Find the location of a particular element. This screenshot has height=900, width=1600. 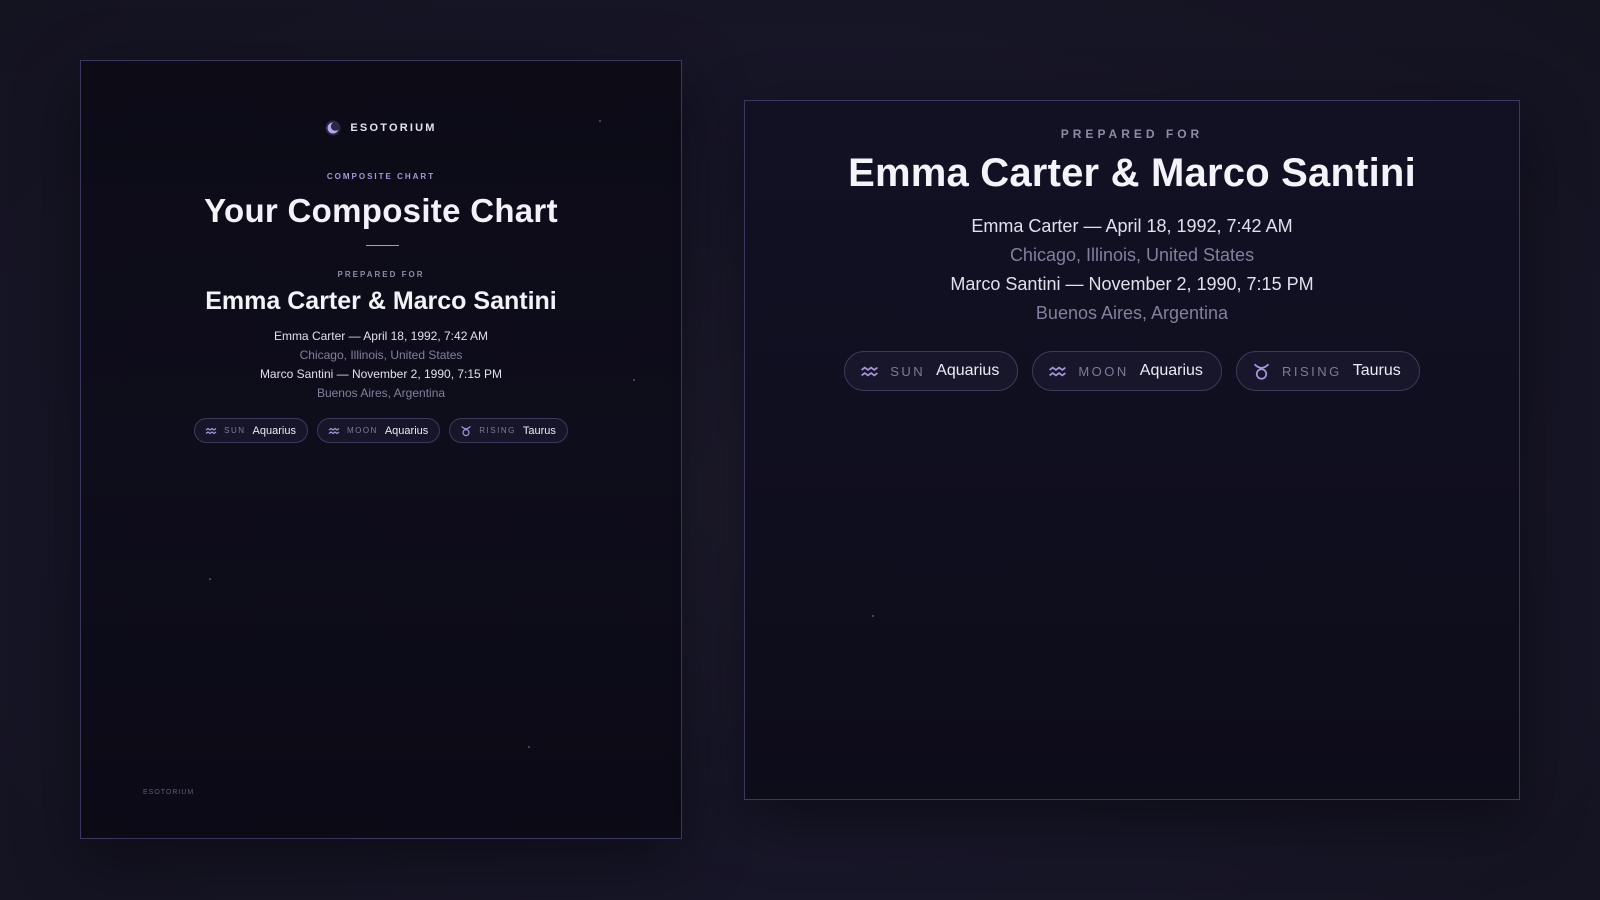

placement-pills: SUN Aquarius MOON Aquarius RISING Taurus is located at coordinates (381, 430).